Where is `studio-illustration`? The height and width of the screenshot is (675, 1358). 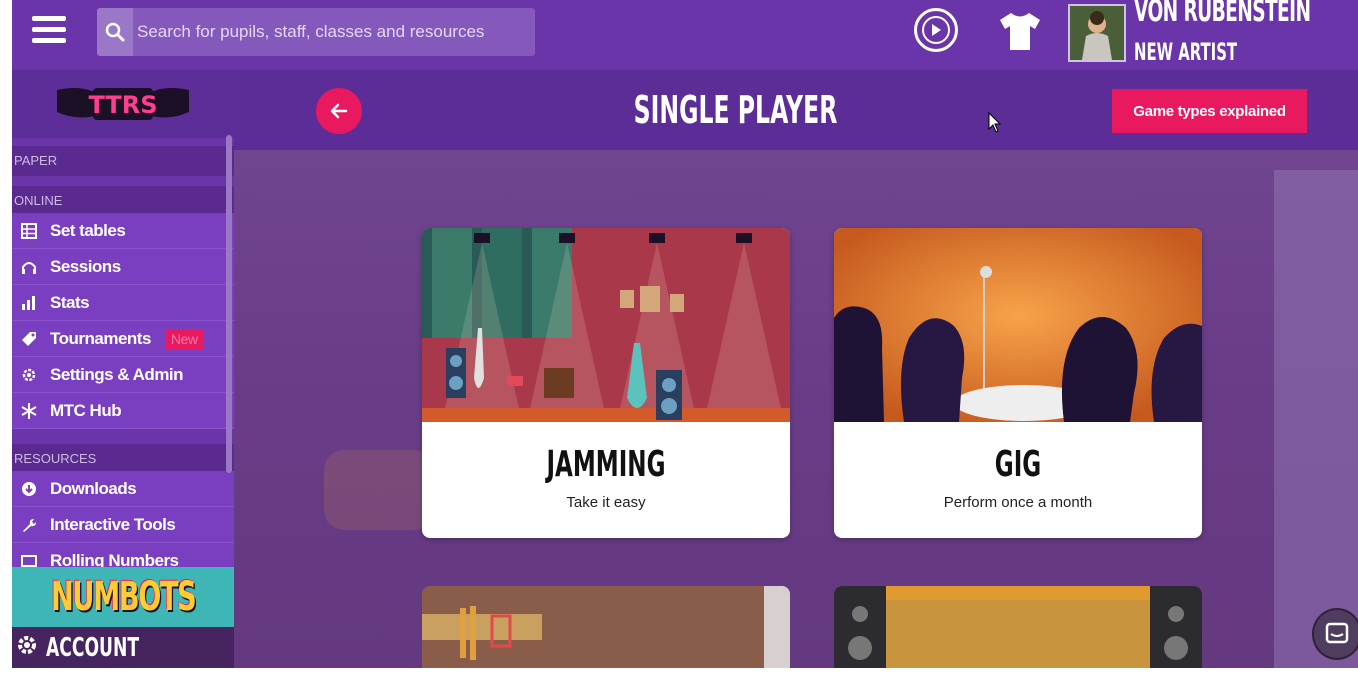 studio-illustration is located at coordinates (1018, 627).